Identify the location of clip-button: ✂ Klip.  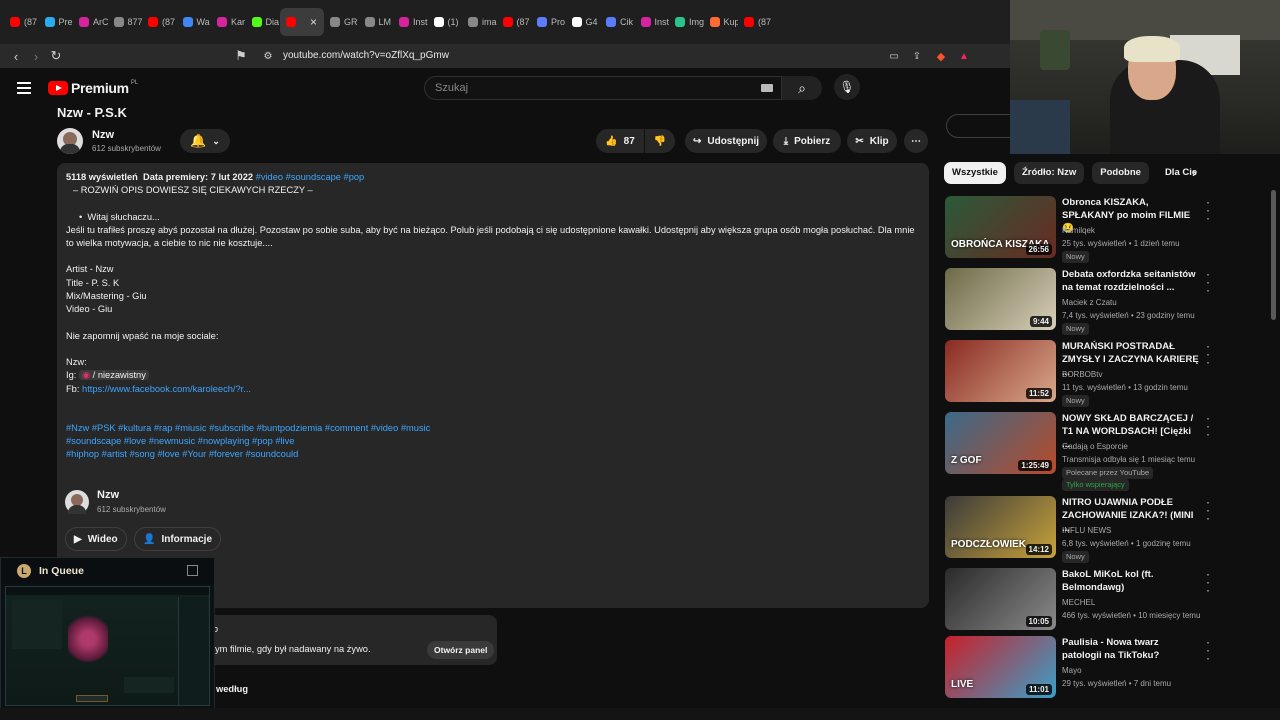
(872, 141).